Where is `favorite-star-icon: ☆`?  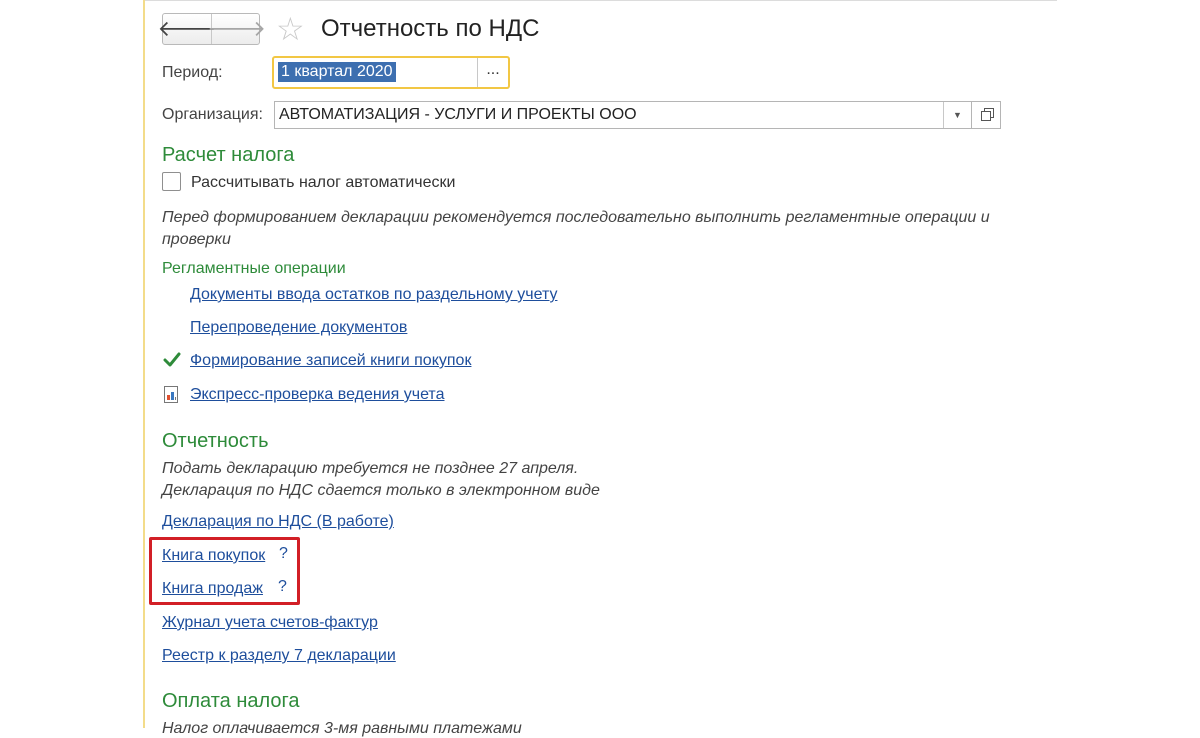
favorite-star-icon: ☆ is located at coordinates (290, 29).